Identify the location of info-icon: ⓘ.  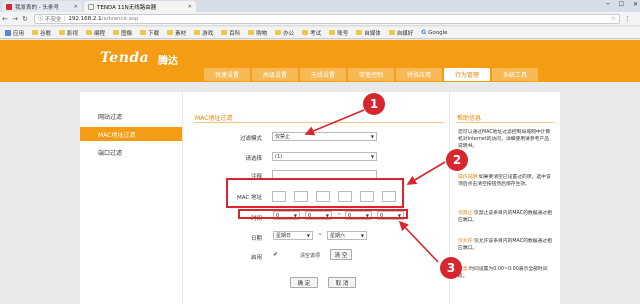
(40, 18).